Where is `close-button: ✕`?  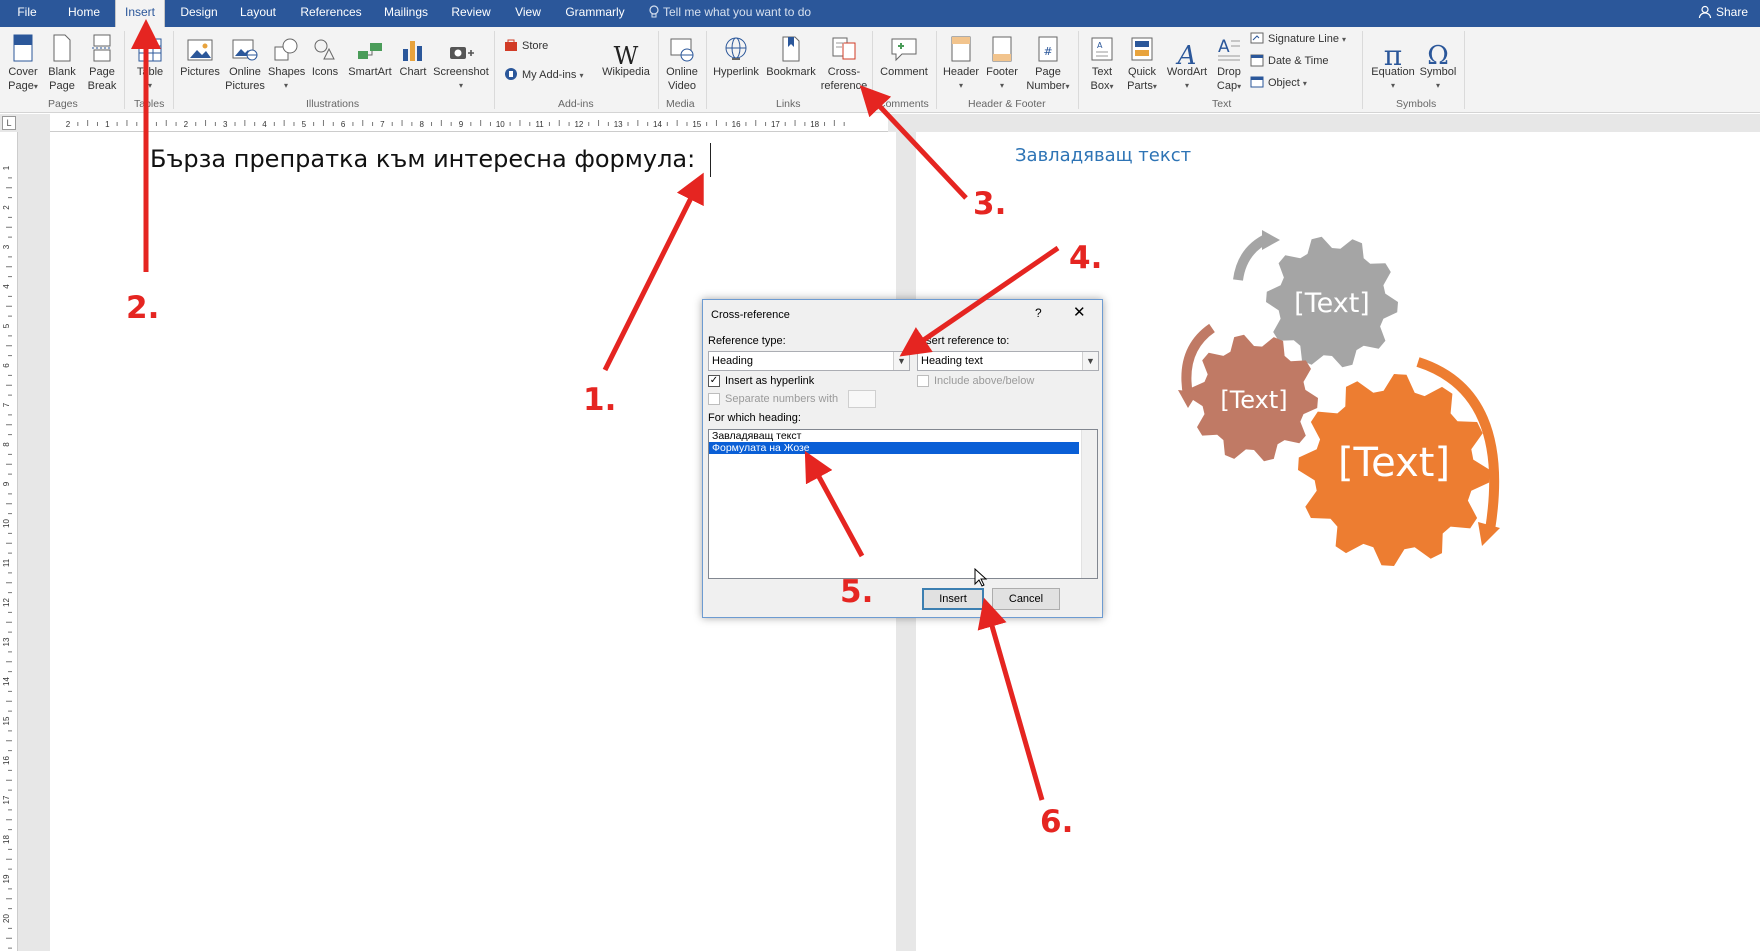
close-button: ✕ is located at coordinates (1079, 312).